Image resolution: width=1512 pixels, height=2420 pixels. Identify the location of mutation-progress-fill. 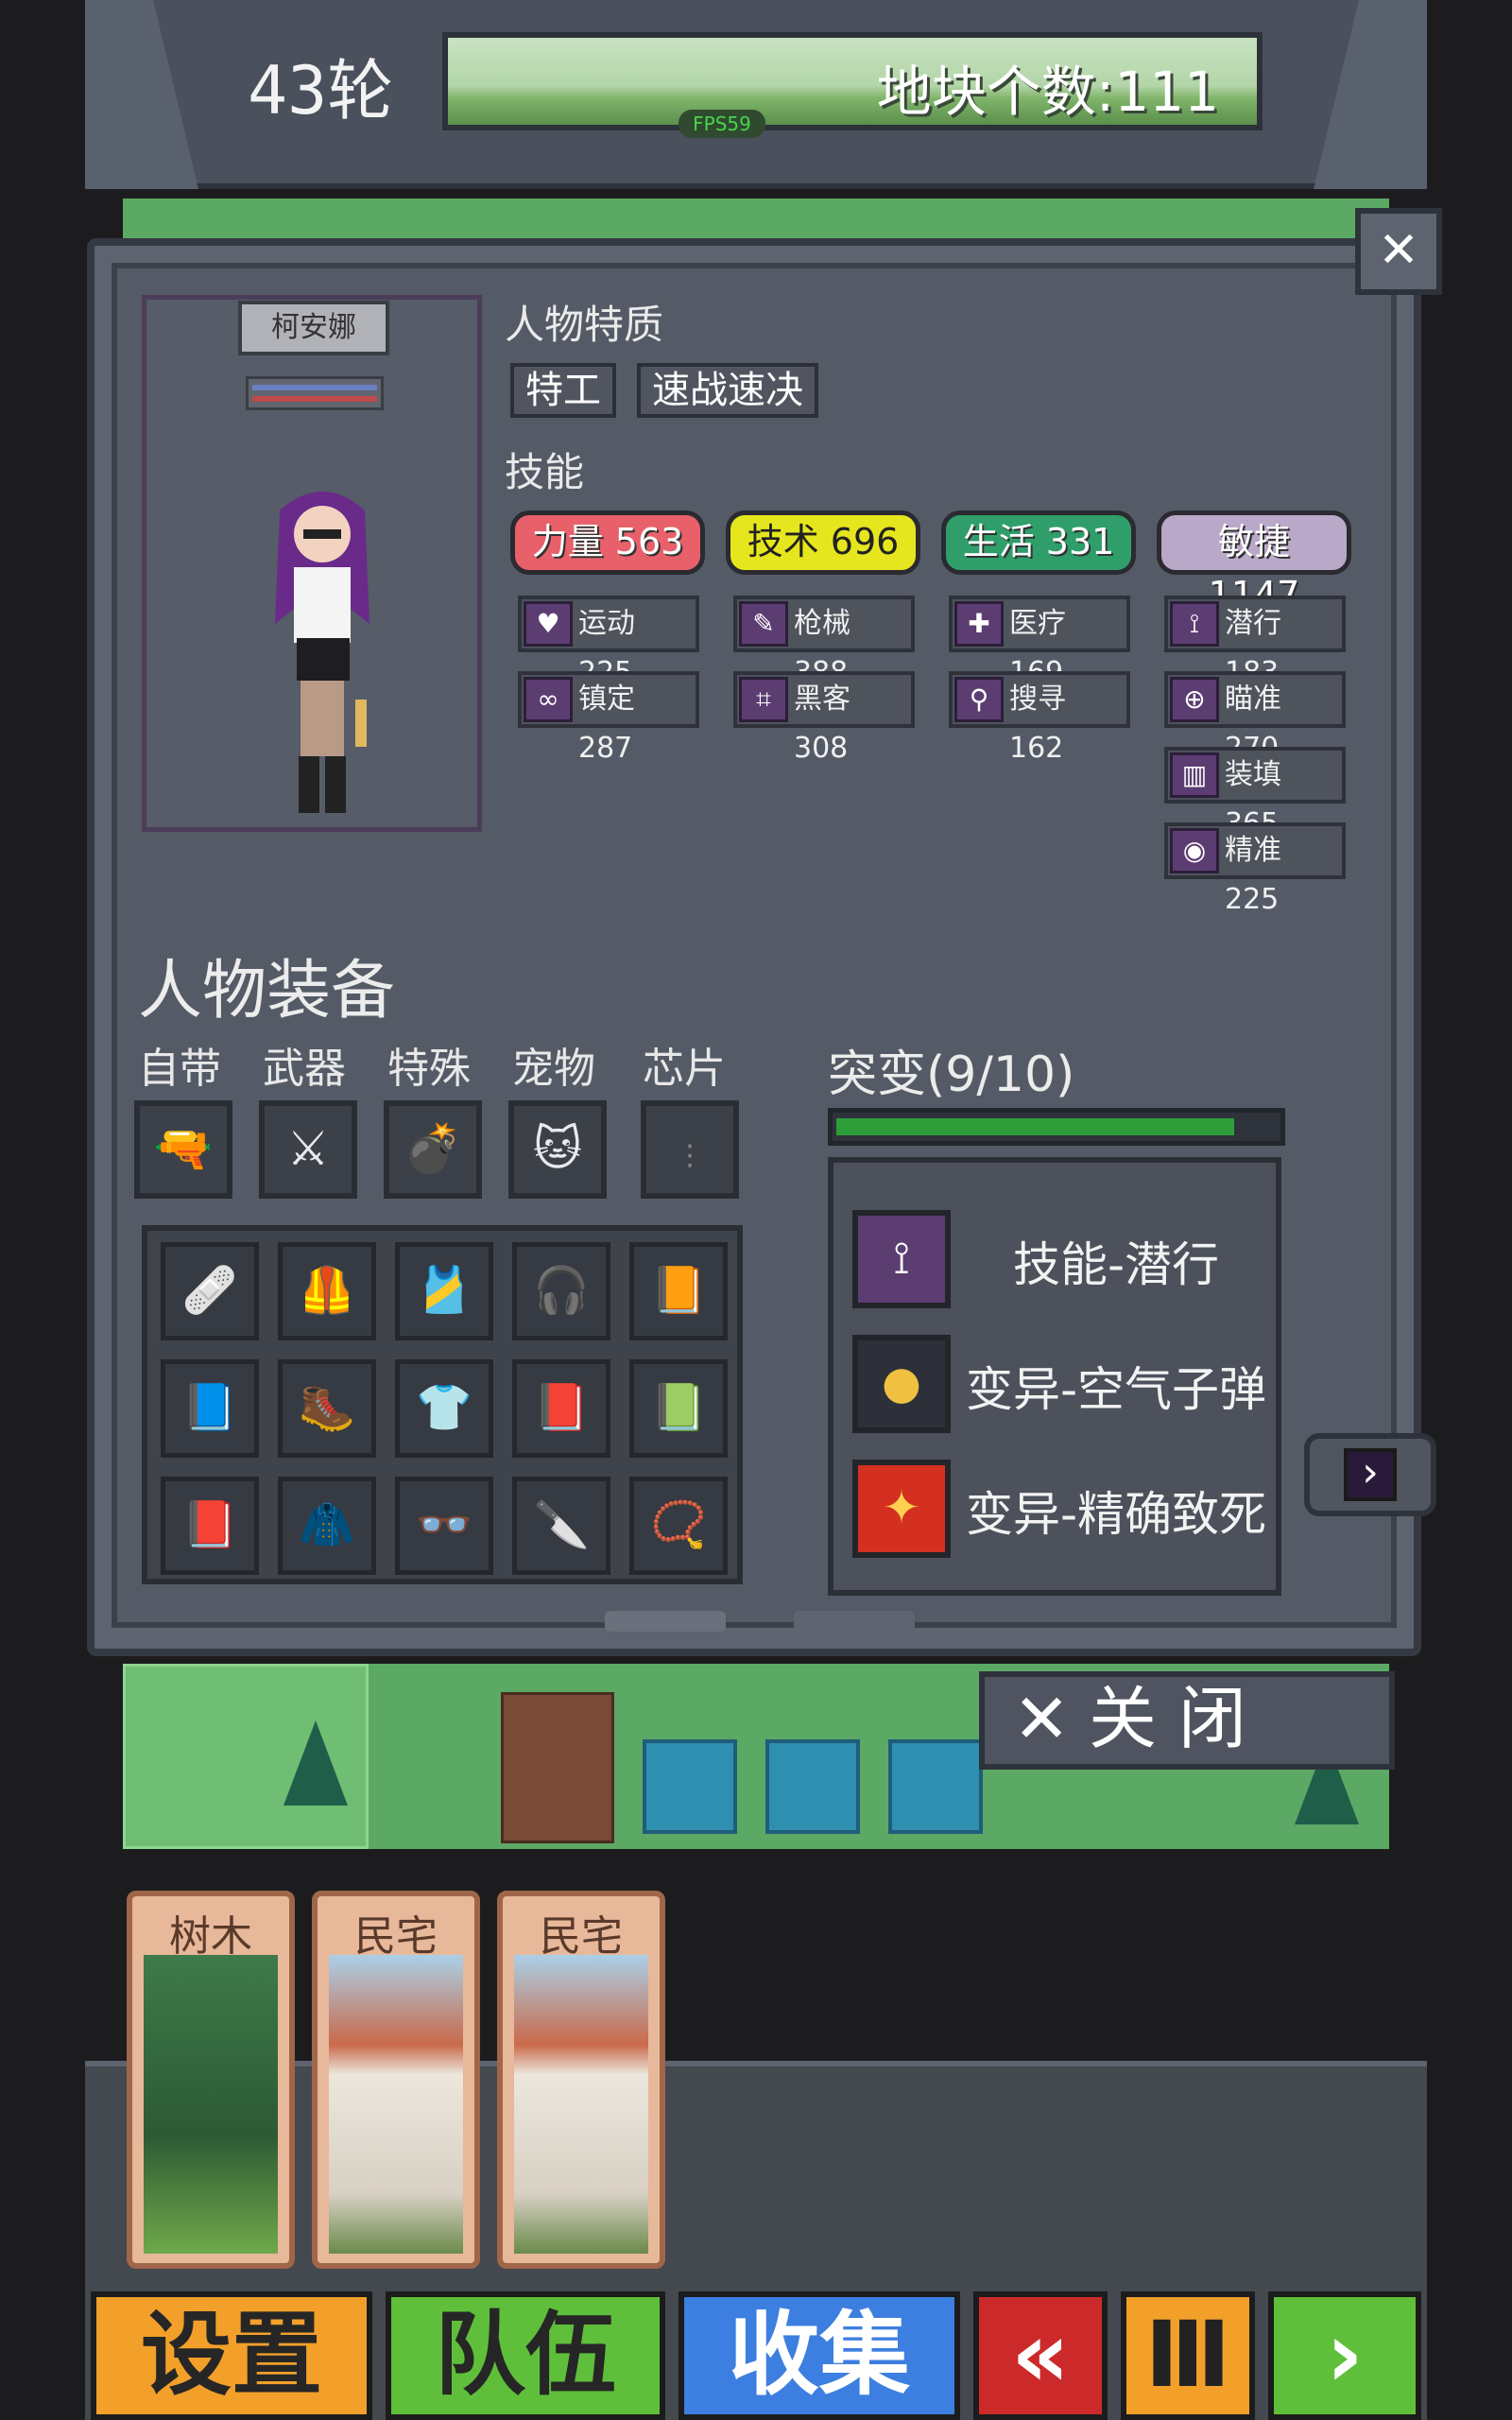
(1035, 1126).